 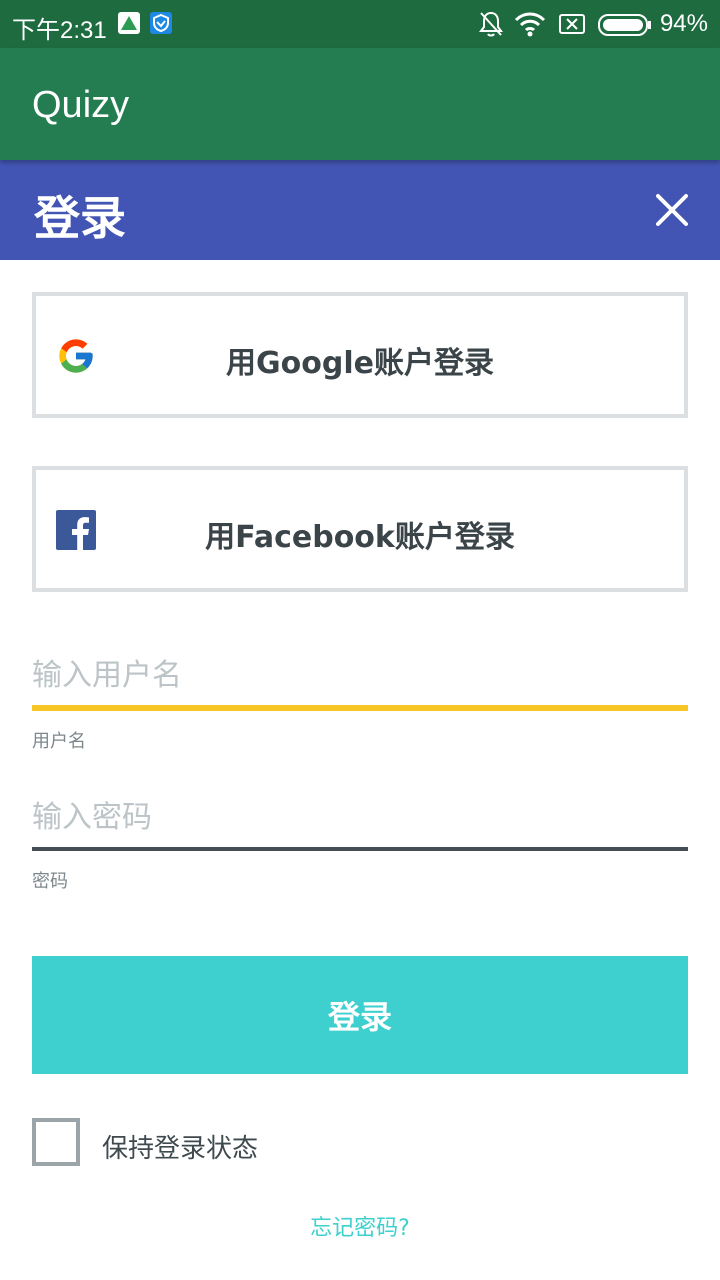 What do you see at coordinates (360, 849) in the screenshot?
I see `password-underline` at bounding box center [360, 849].